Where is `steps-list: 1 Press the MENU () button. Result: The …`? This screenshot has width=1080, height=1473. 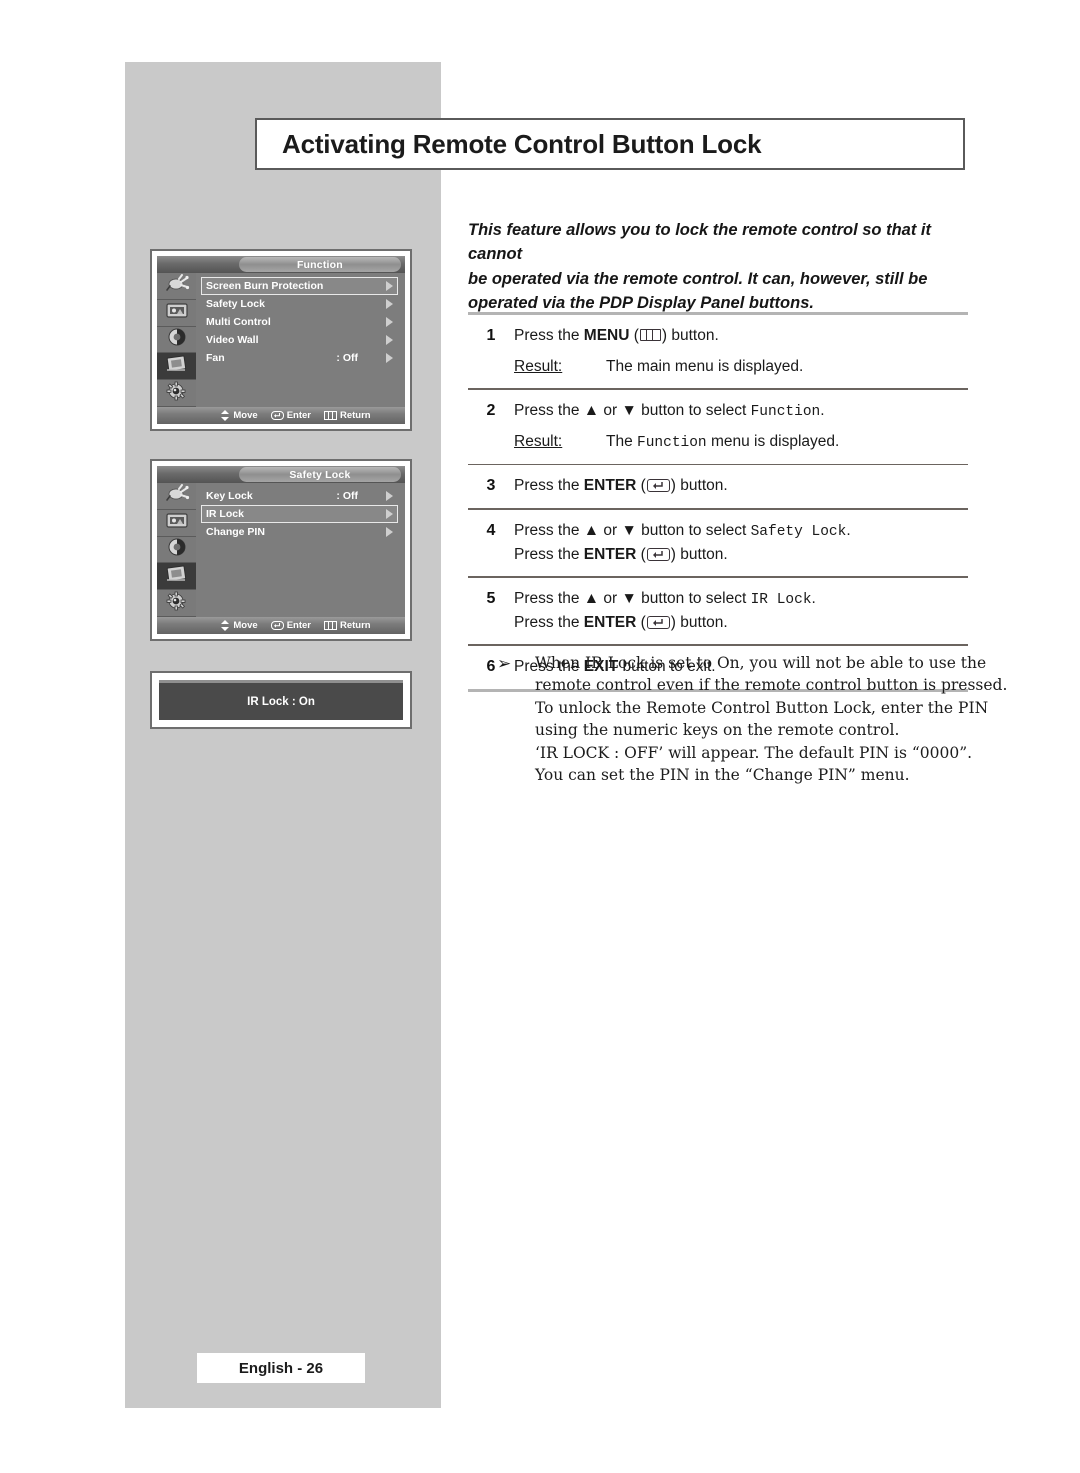 steps-list: 1 Press the MENU () button. Result: The … is located at coordinates (718, 502).